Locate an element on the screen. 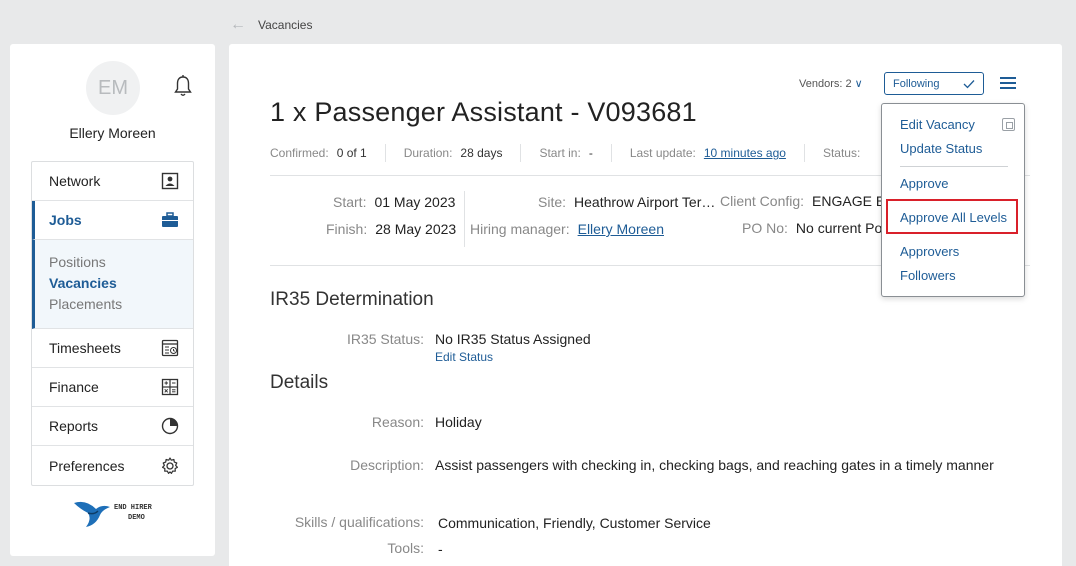 This screenshot has width=1076, height=566. description-label: Description: is located at coordinates (387, 465).